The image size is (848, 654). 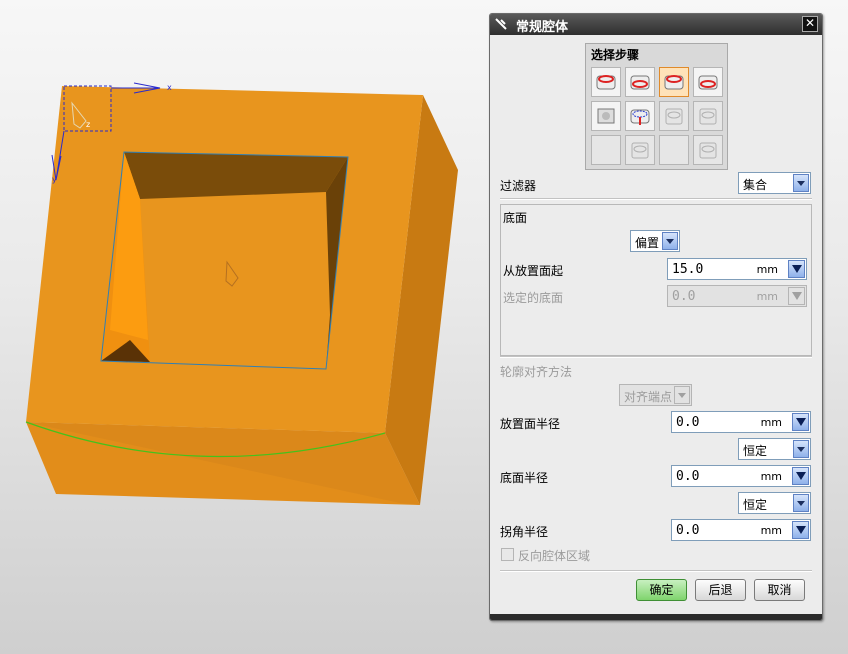 What do you see at coordinates (518, 186) in the screenshot?
I see `filter-label: 过滤器` at bounding box center [518, 186].